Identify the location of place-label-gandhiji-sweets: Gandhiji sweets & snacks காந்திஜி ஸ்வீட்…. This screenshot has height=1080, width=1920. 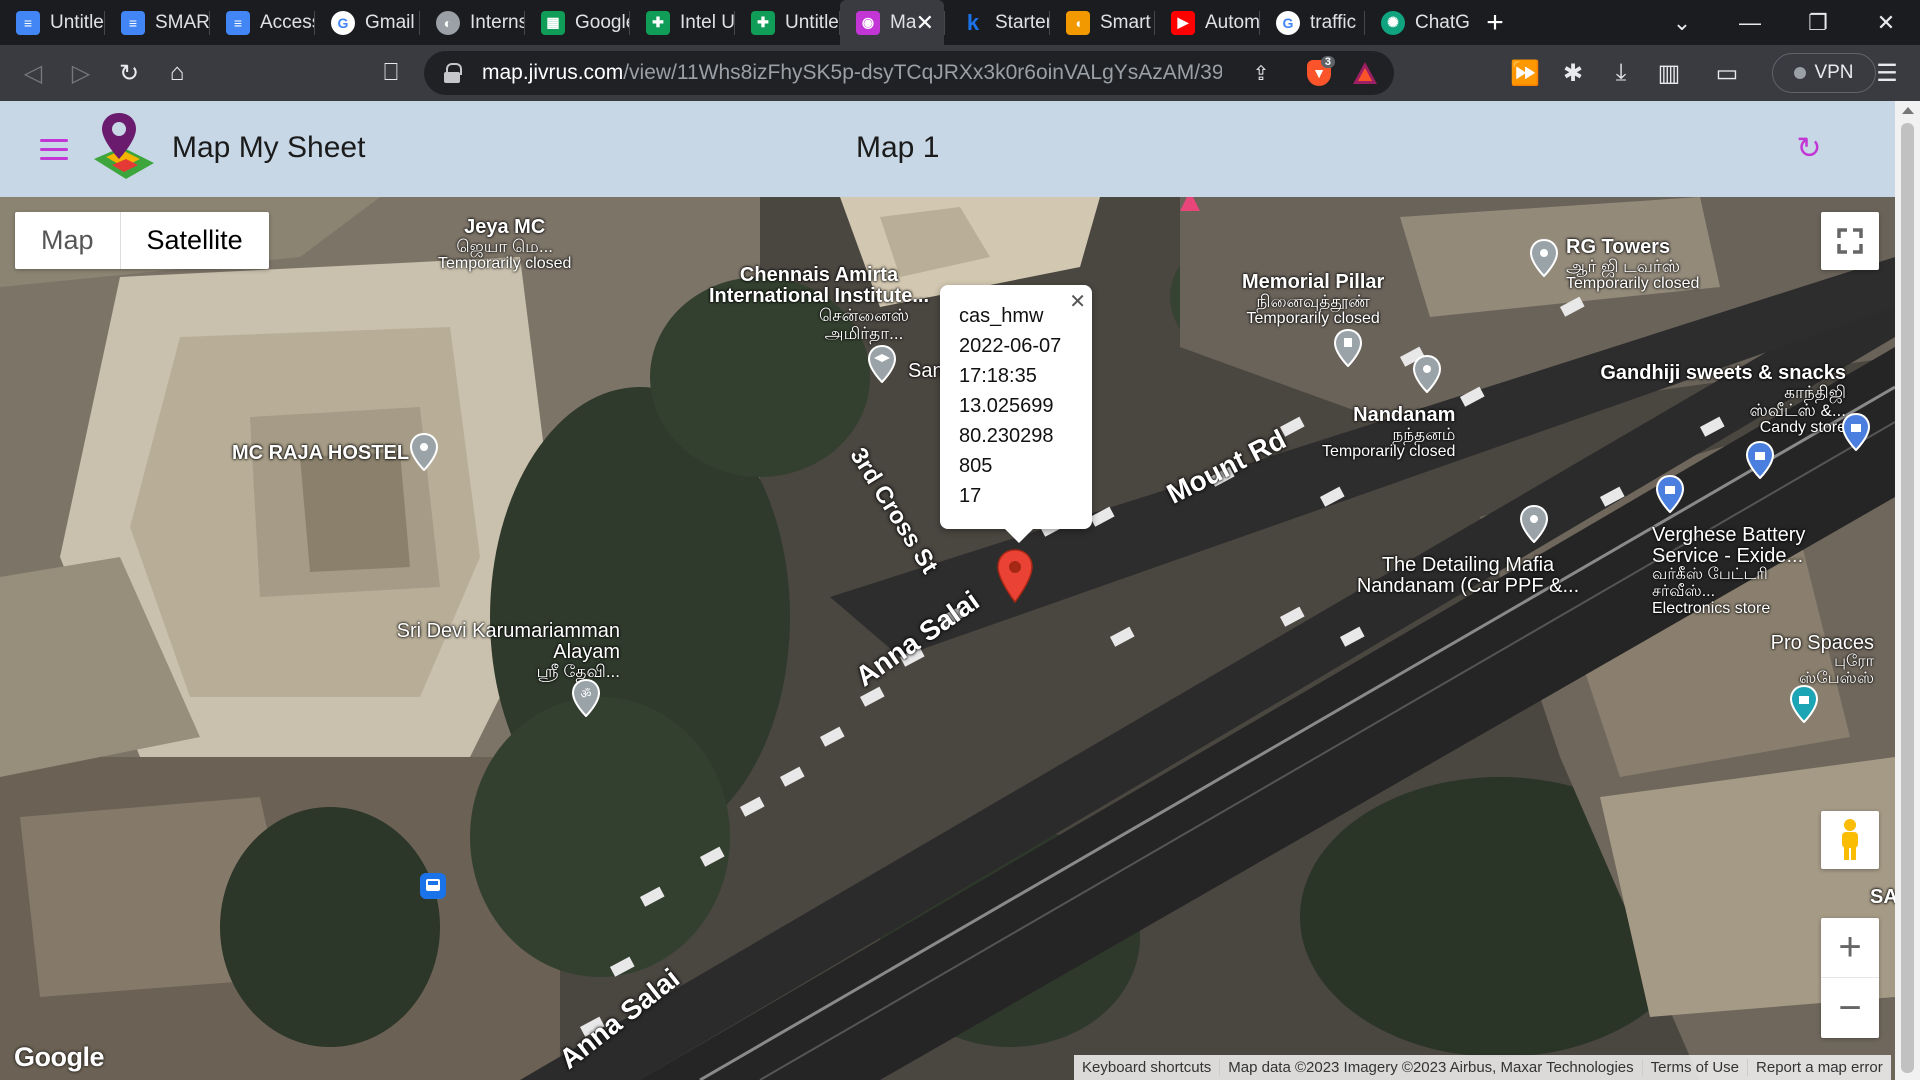
(1701, 399).